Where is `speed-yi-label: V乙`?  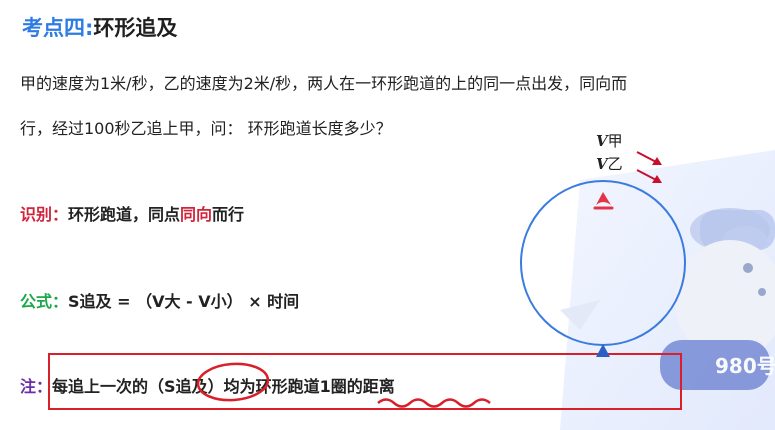 speed-yi-label: V乙 is located at coordinates (609, 163).